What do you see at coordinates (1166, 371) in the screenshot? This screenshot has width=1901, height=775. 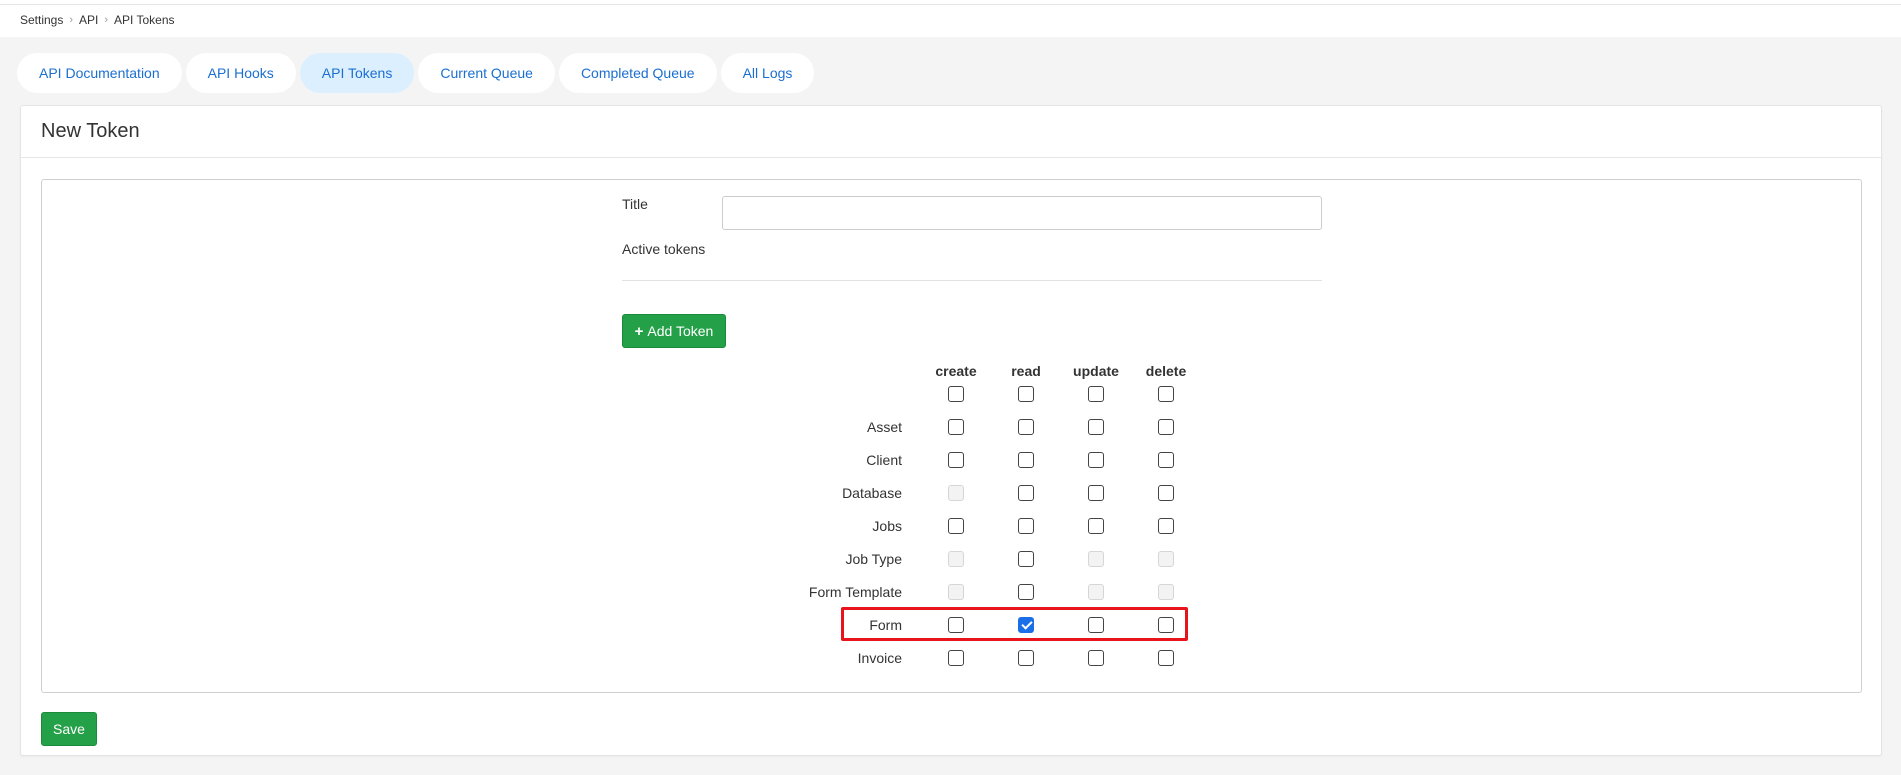 I see `column-header-delete: delete` at bounding box center [1166, 371].